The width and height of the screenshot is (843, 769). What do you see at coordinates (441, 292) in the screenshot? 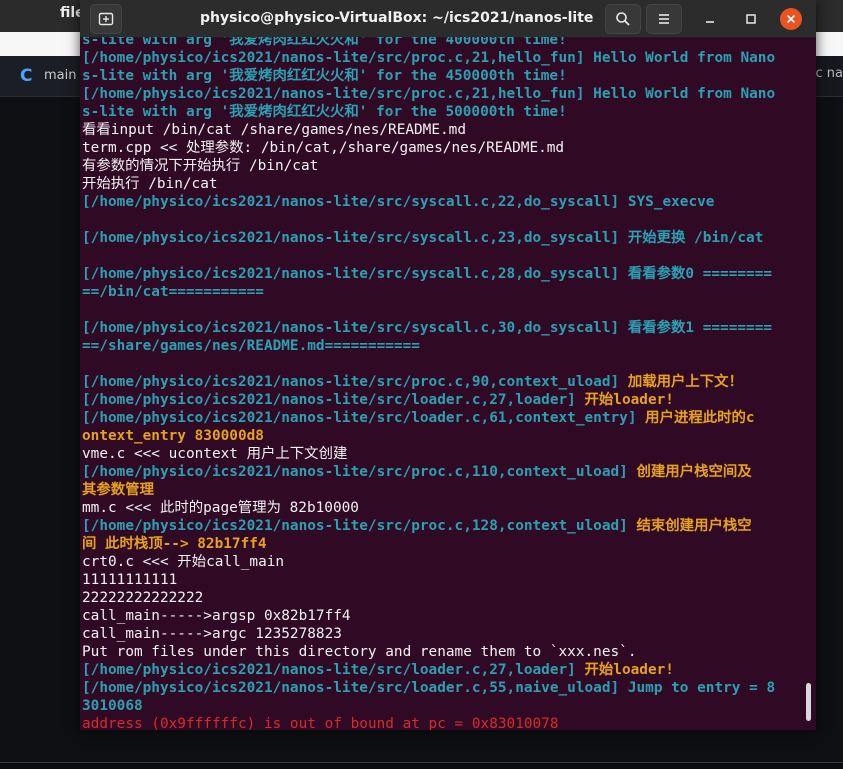
I see `terminal-line: ==/bin/cat===========` at bounding box center [441, 292].